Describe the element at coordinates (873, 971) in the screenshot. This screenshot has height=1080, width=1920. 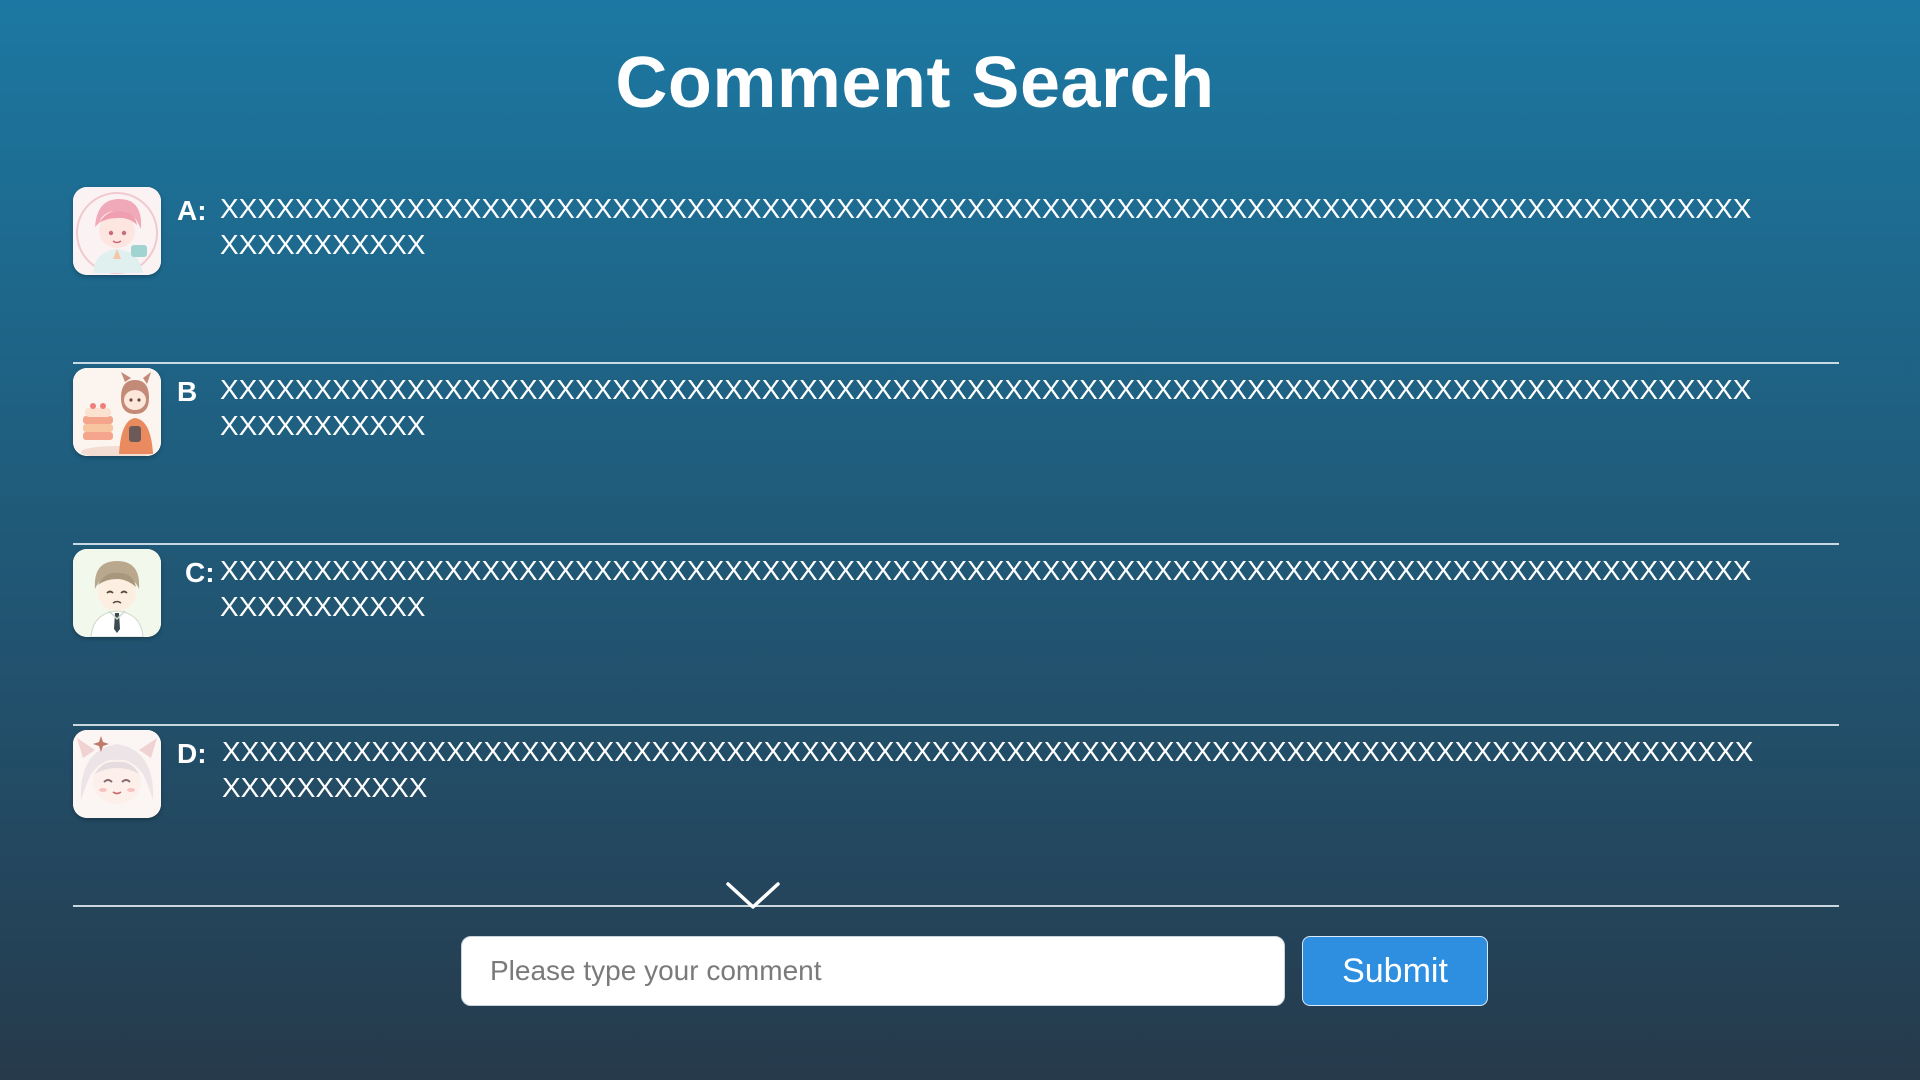
I see `comment-input` at that location.